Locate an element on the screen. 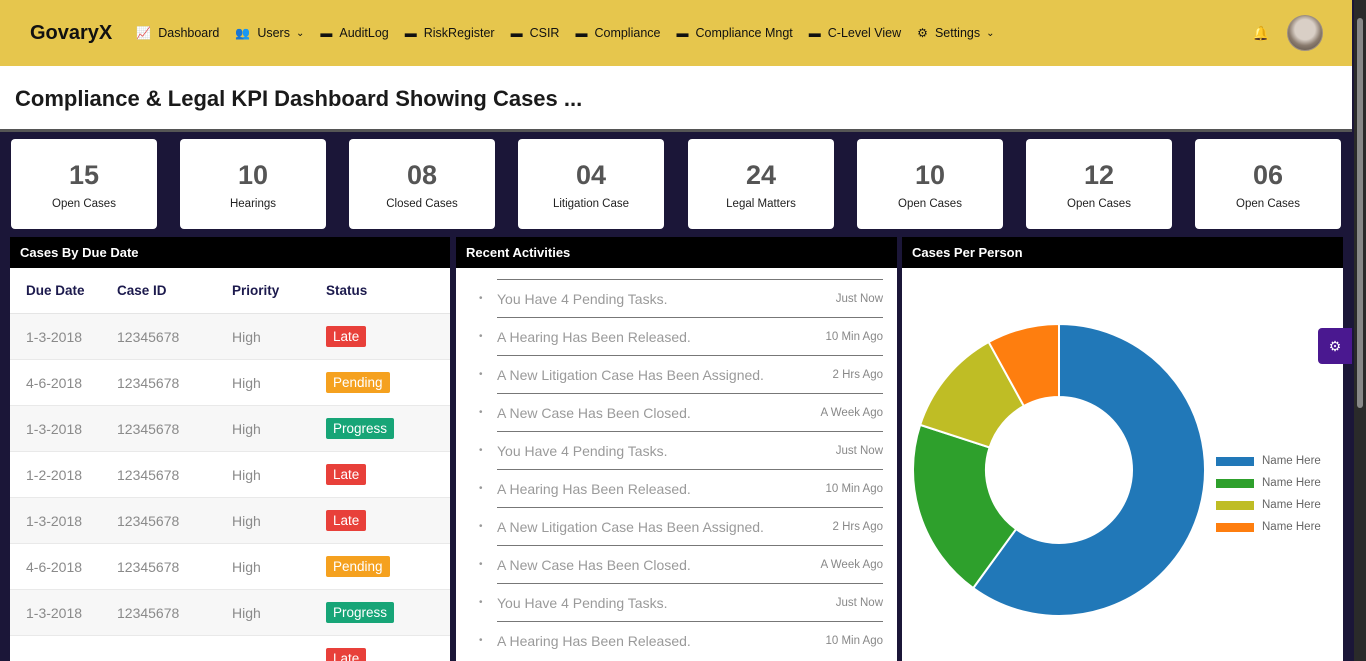  table-row: 1-2-2018 12345678 High Late is located at coordinates (230, 475).